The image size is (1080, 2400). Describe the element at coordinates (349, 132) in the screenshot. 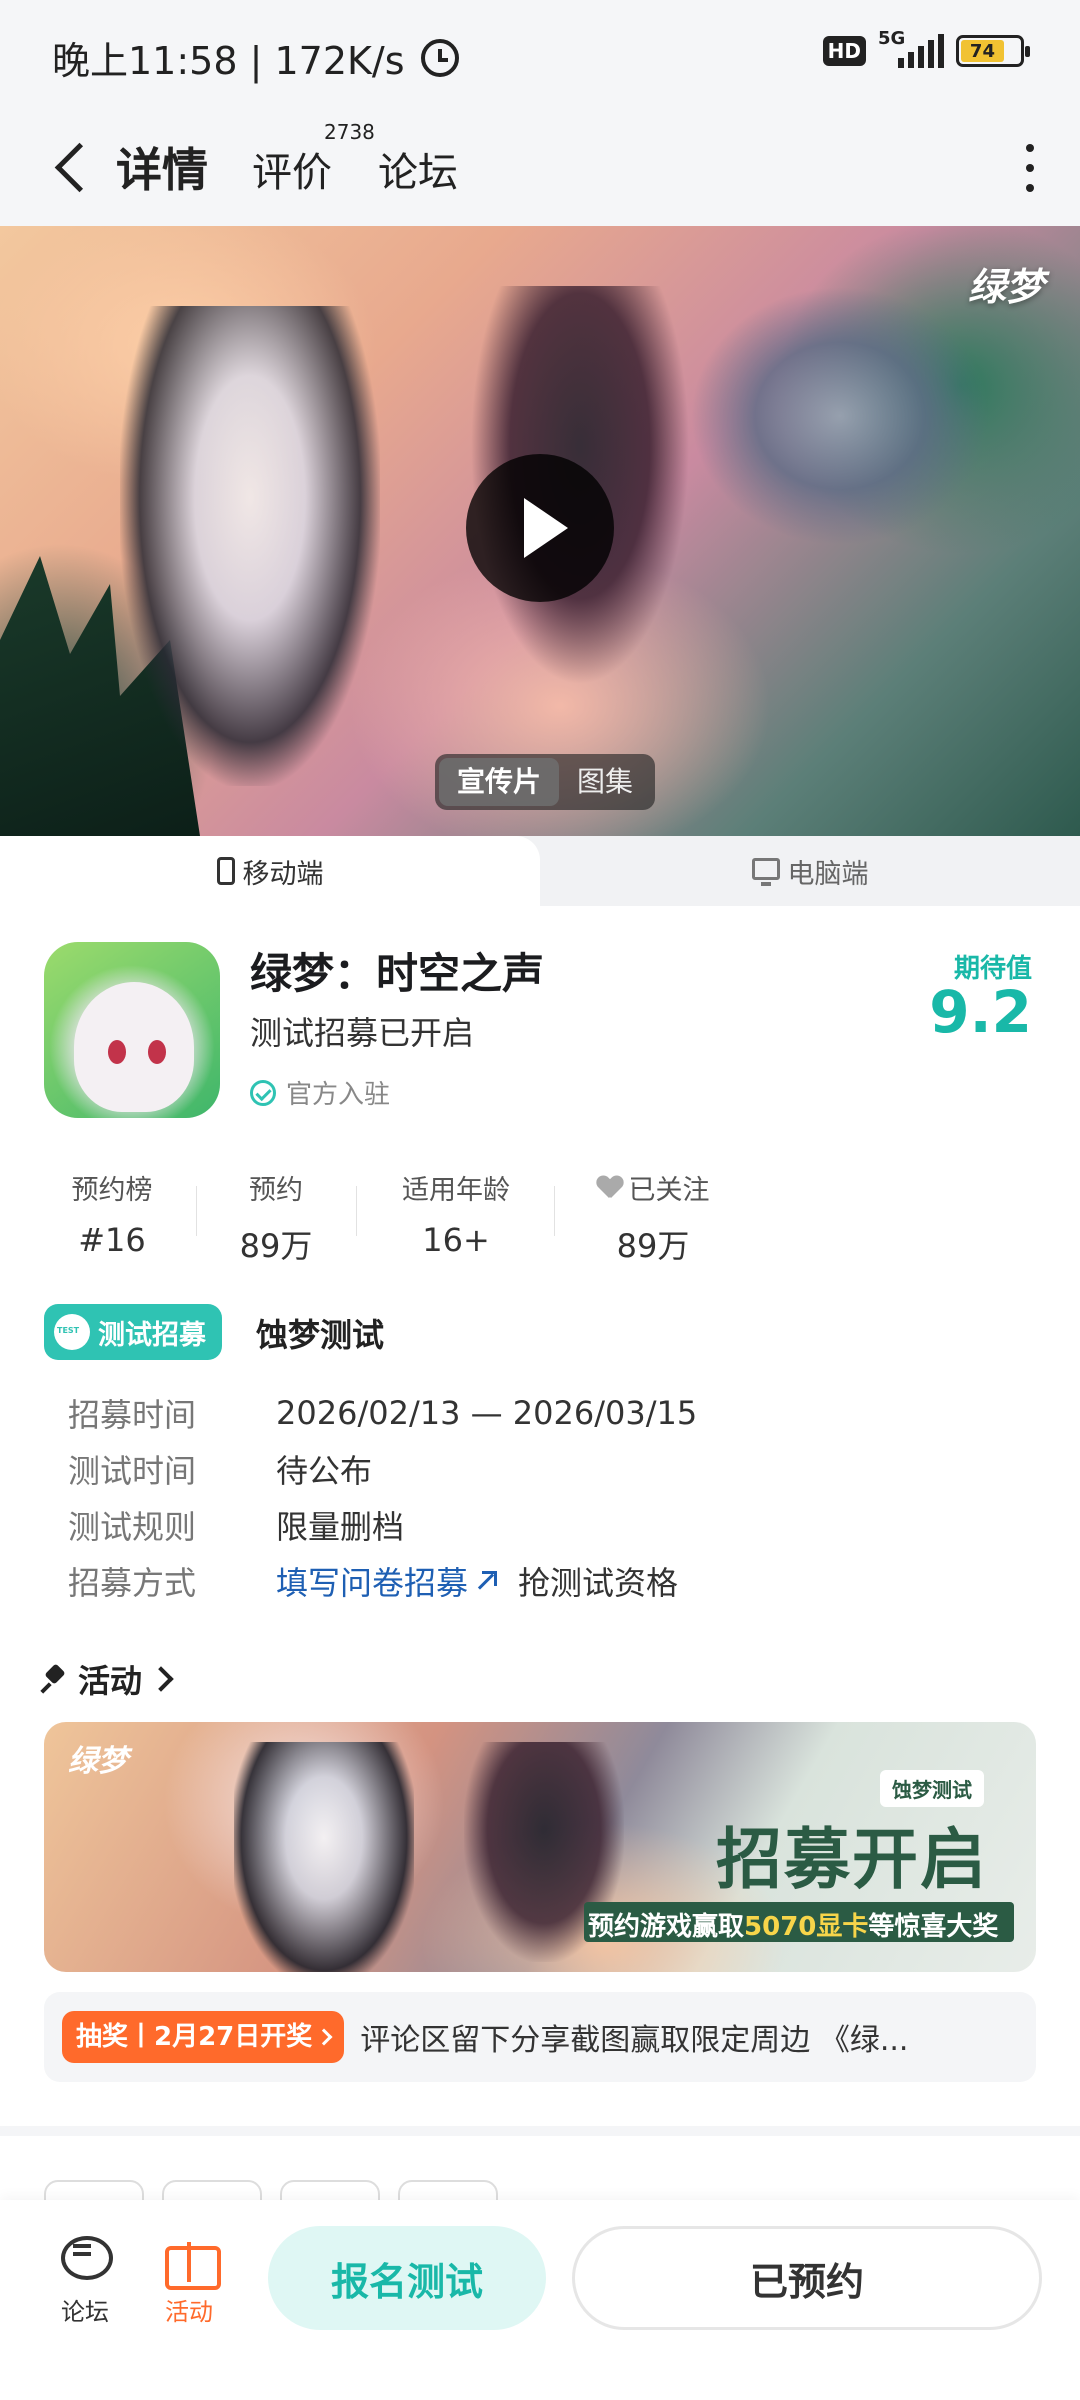

I see `reviews-count: 2738` at that location.